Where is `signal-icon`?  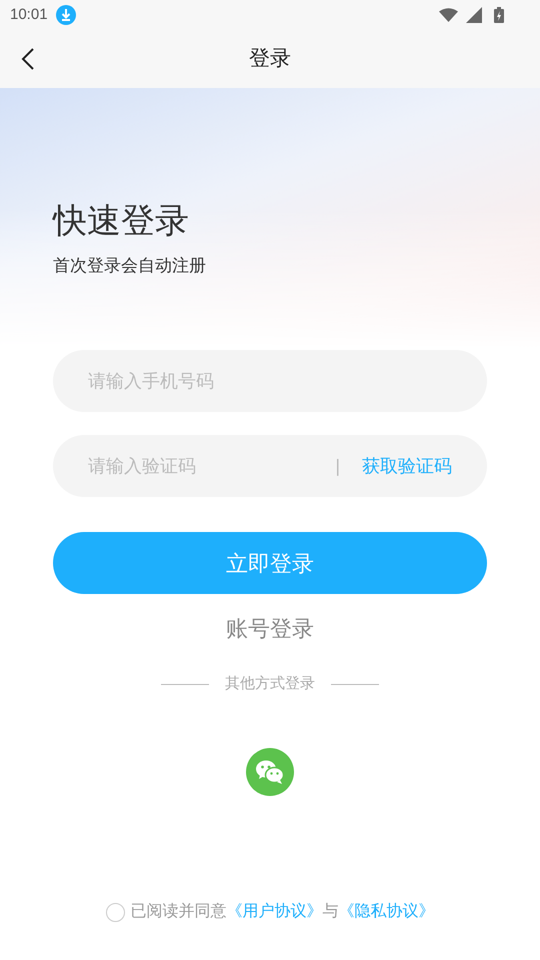
signal-icon is located at coordinates (474, 15).